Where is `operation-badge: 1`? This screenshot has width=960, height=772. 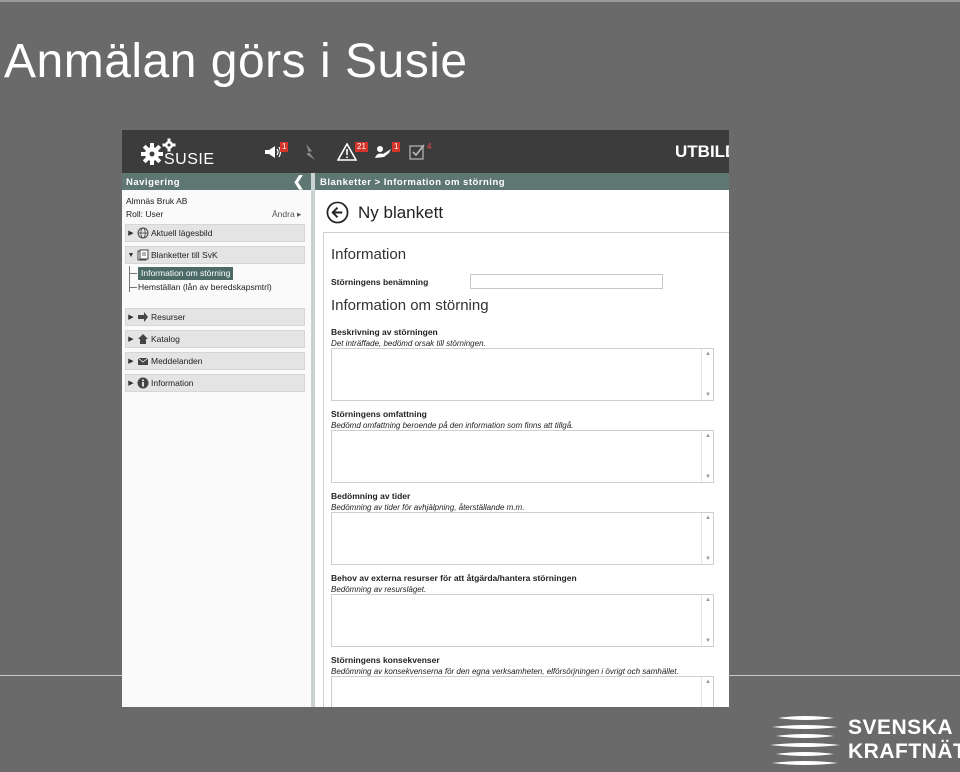
operation-badge: 1 is located at coordinates (396, 147).